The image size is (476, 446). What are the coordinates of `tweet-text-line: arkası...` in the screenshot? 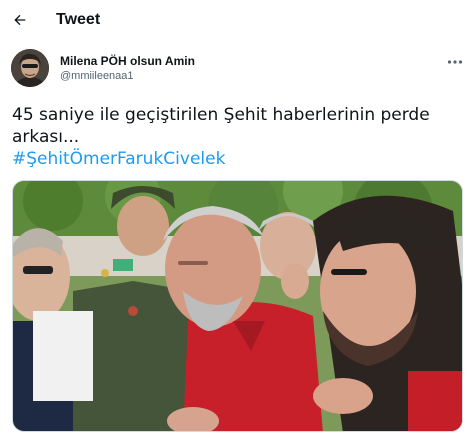 It's located at (46, 137).